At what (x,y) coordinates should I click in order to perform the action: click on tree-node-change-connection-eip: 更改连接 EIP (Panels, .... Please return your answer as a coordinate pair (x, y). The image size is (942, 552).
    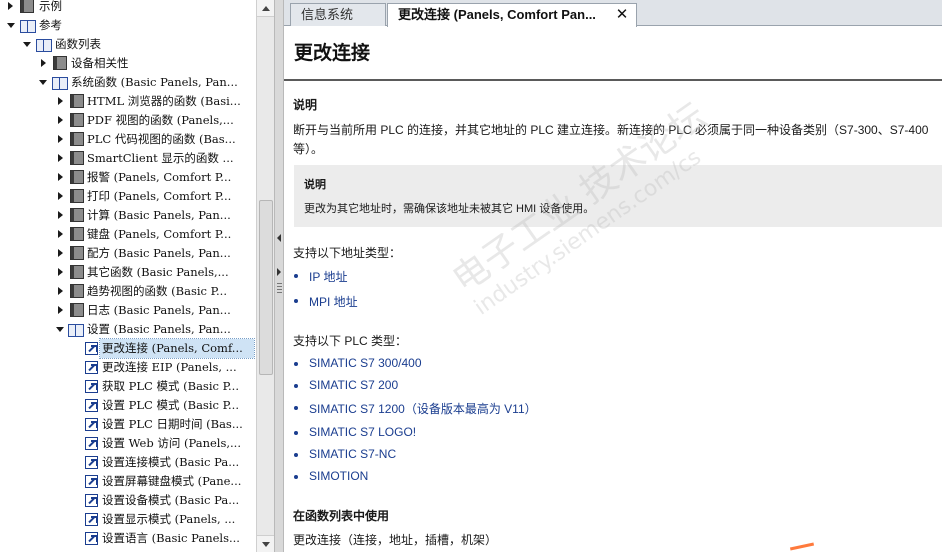
    Looking at the image, I should click on (128, 367).